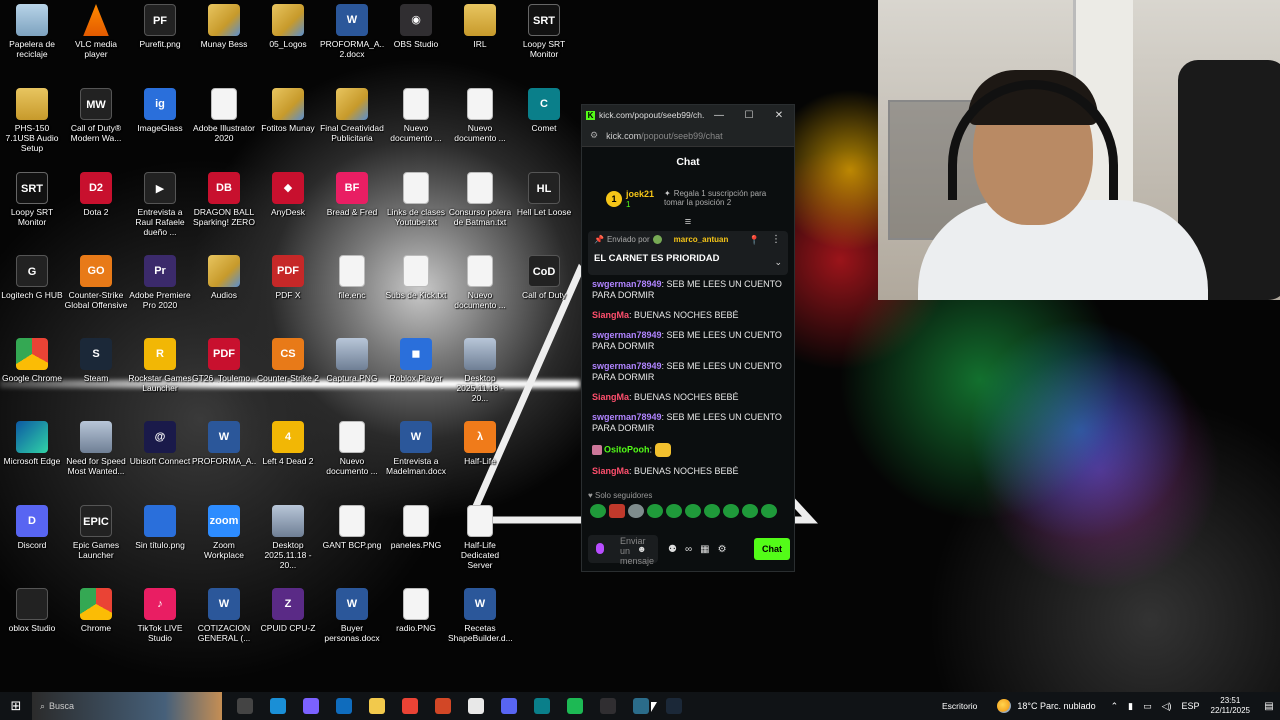 The height and width of the screenshot is (720, 1280). Describe the element at coordinates (160, 365) in the screenshot. I see `desktop-icon: R Rockstar Games Launcher` at that location.